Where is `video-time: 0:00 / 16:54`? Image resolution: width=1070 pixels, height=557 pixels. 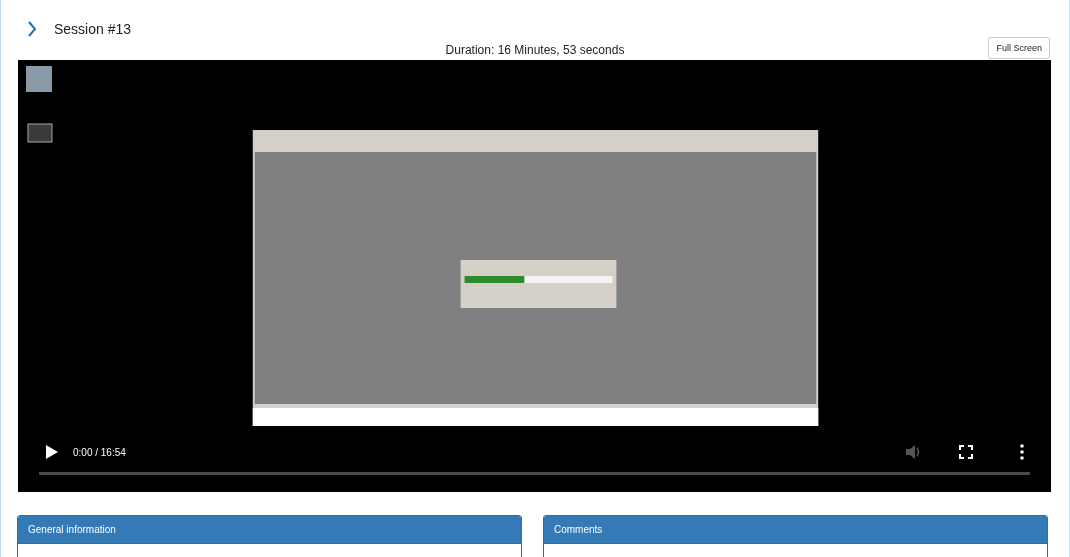
video-time: 0:00 / 16:54 is located at coordinates (99, 452).